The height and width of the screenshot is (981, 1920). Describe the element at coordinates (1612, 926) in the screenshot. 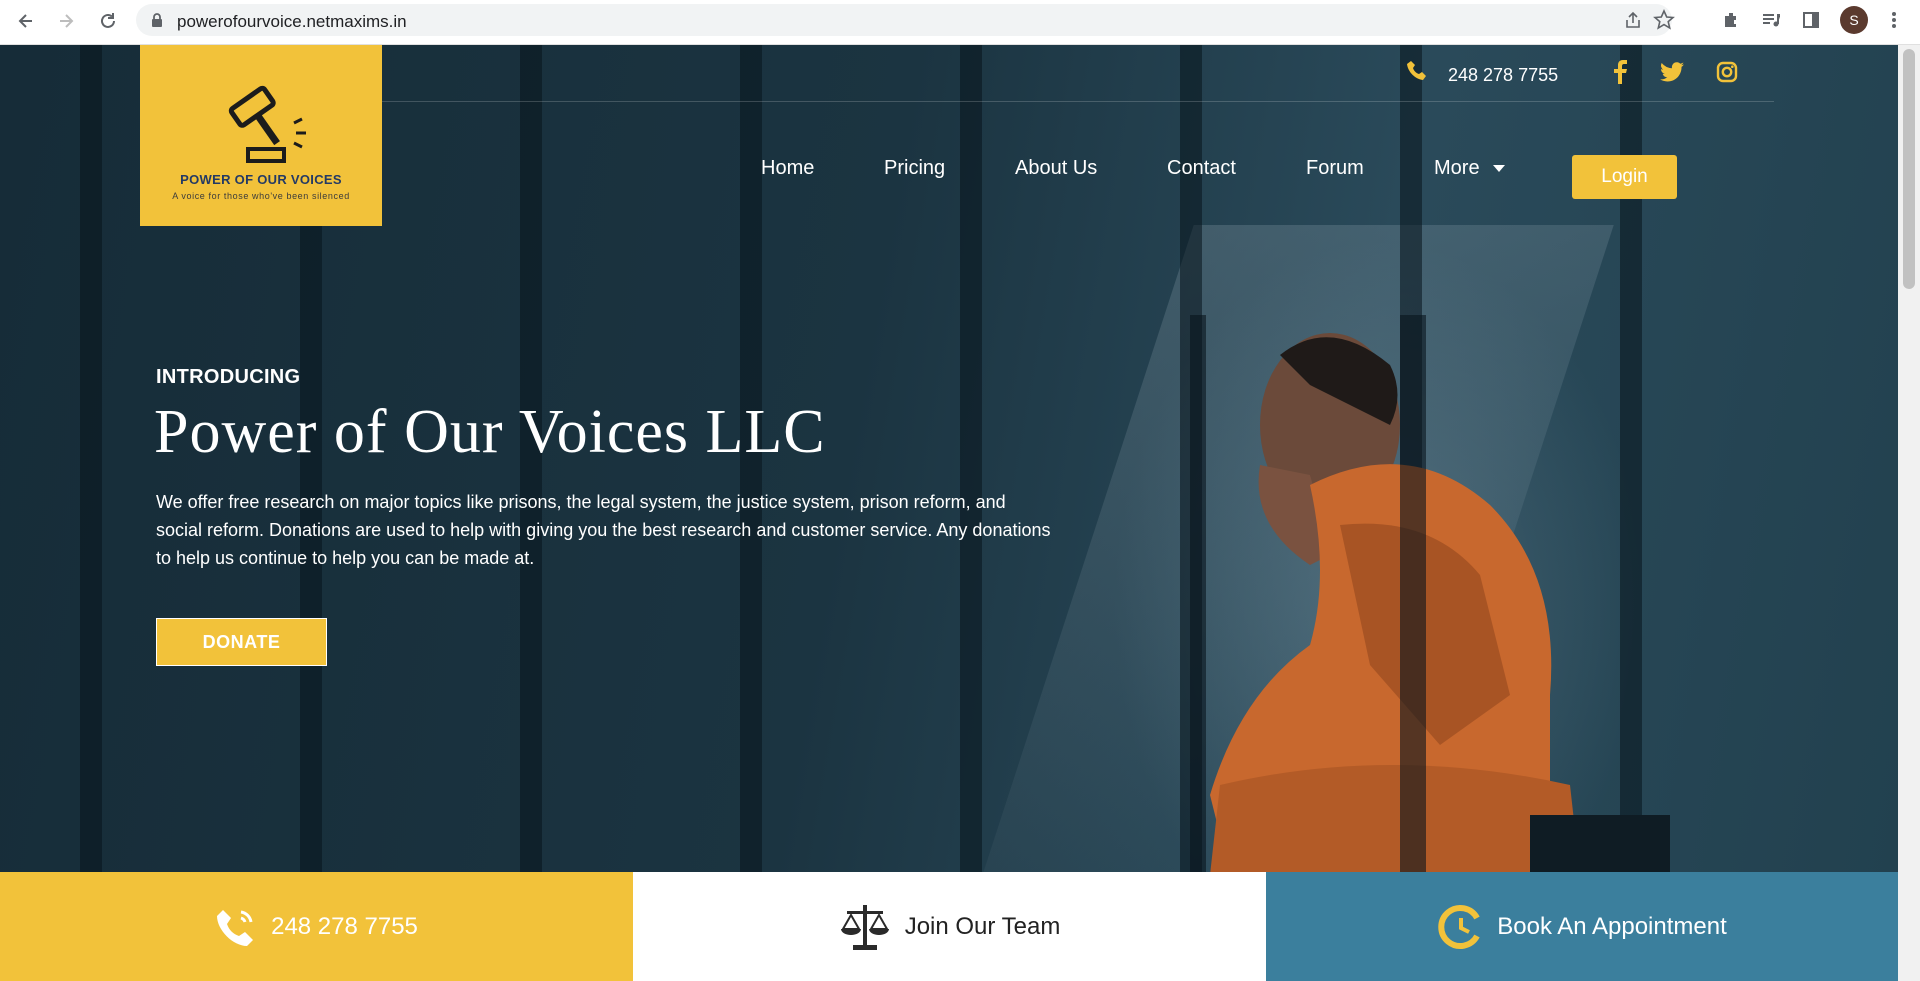

I see `strip-book: Book An Appointment` at that location.